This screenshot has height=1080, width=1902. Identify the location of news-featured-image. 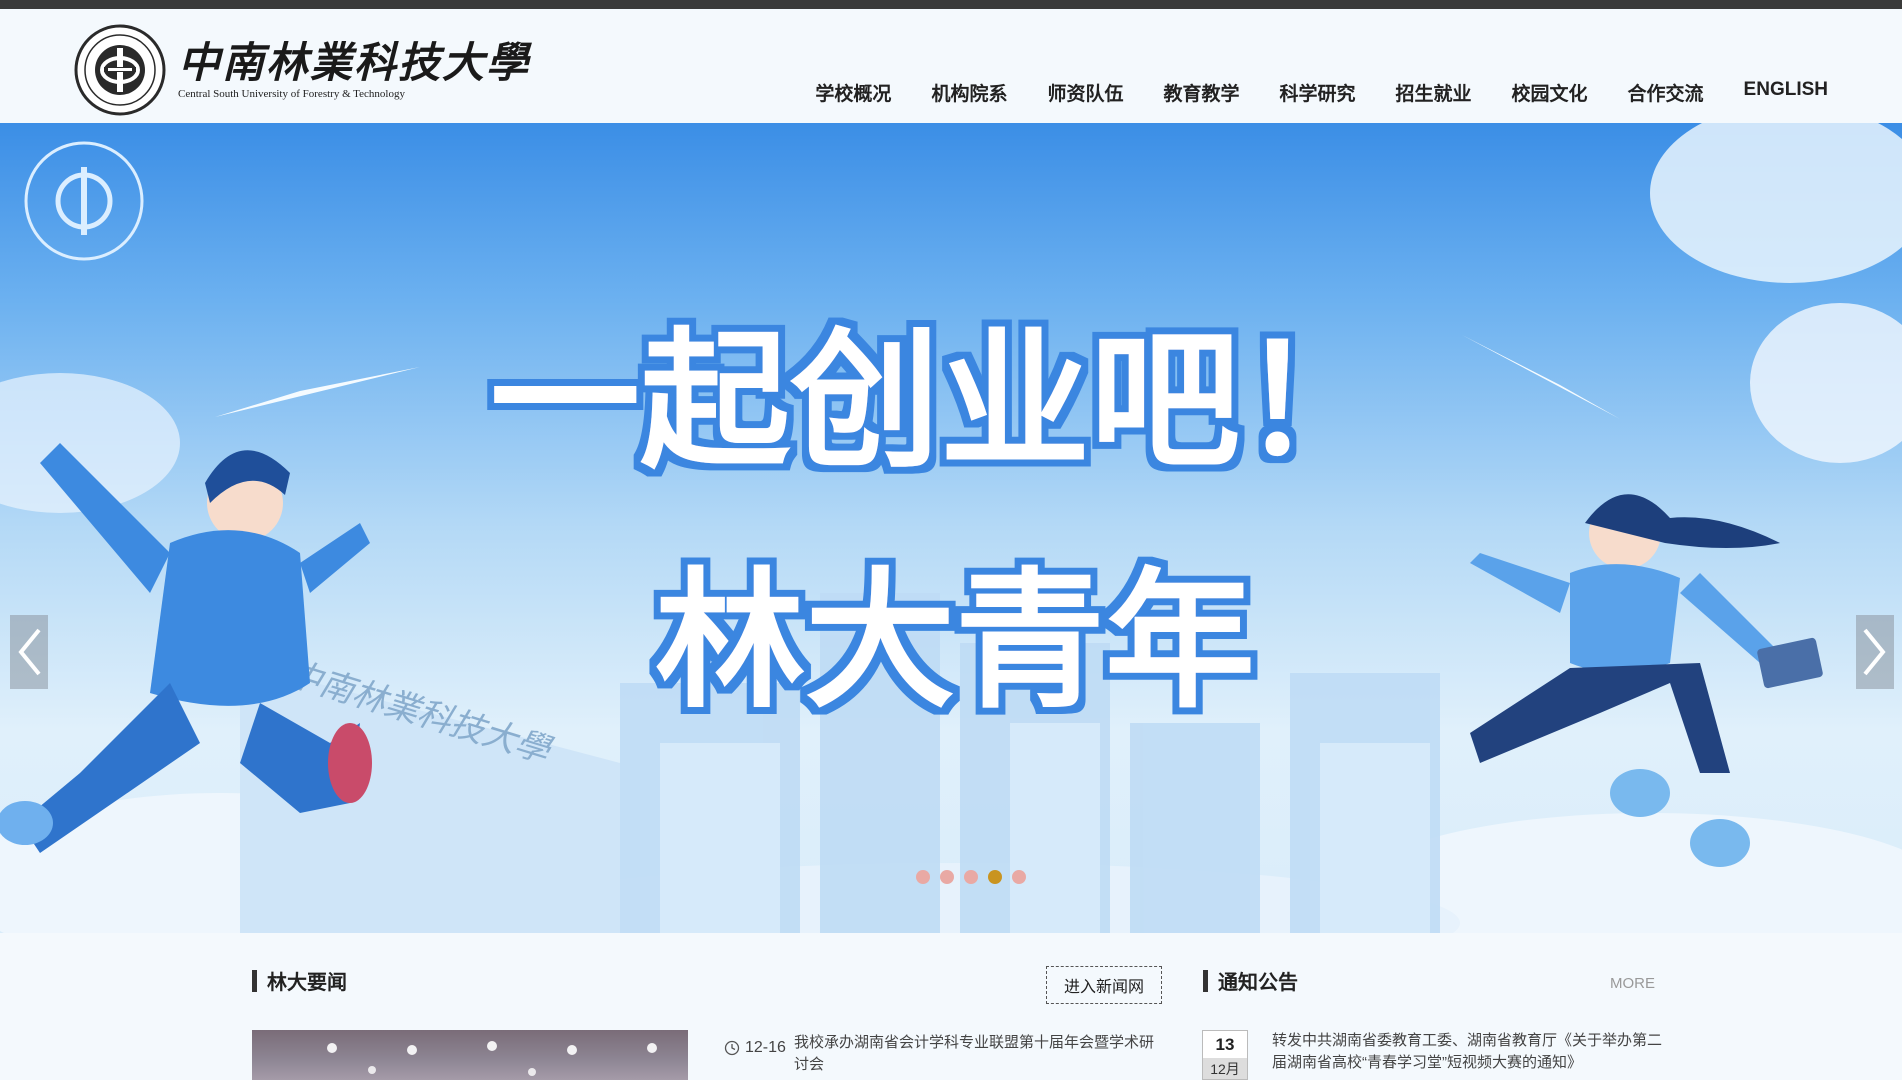
(470, 1055).